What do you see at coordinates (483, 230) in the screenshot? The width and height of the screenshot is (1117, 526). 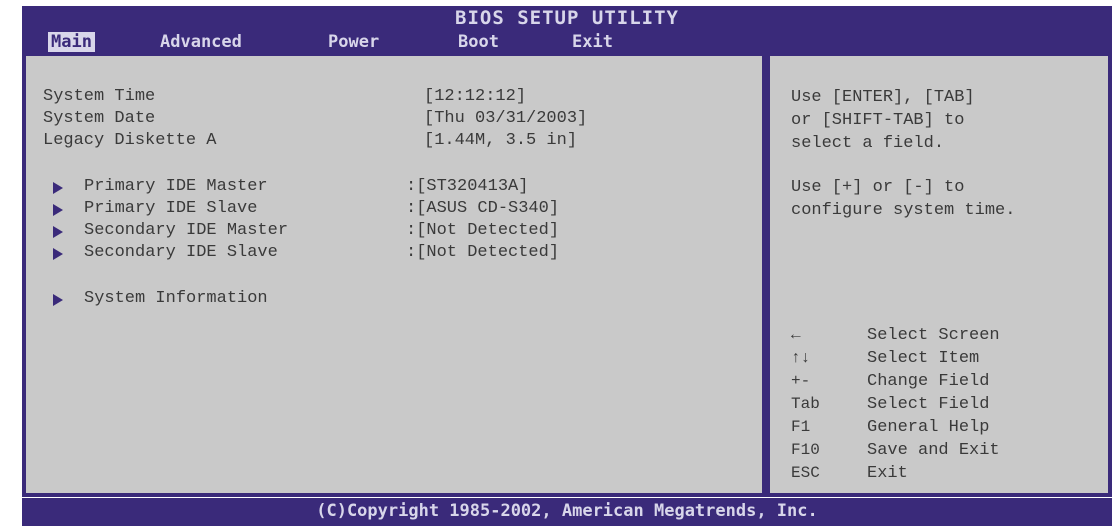 I see `secondary-ide-master-value: :[Not Detected]` at bounding box center [483, 230].